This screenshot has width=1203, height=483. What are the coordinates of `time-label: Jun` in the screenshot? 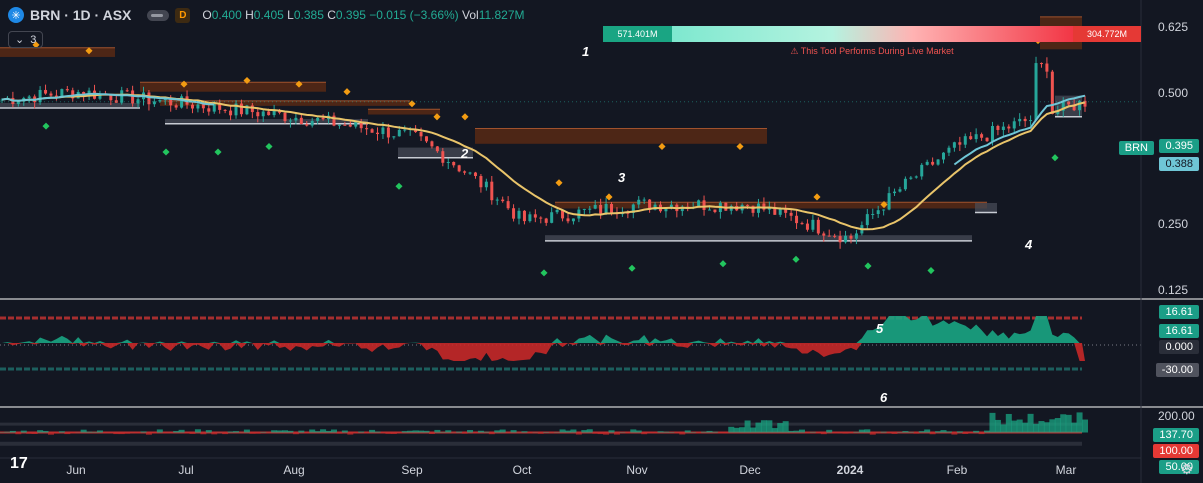 It's located at (76, 470).